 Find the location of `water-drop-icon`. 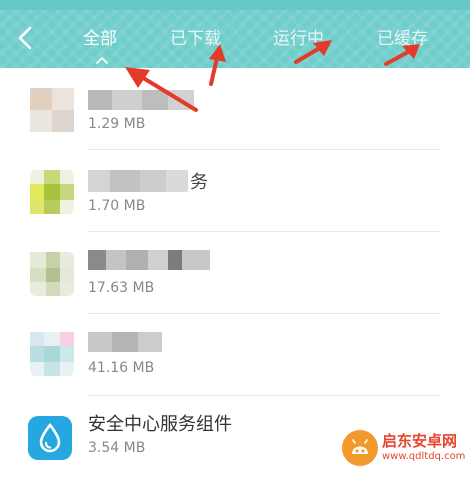

water-drop-icon is located at coordinates (50, 437).